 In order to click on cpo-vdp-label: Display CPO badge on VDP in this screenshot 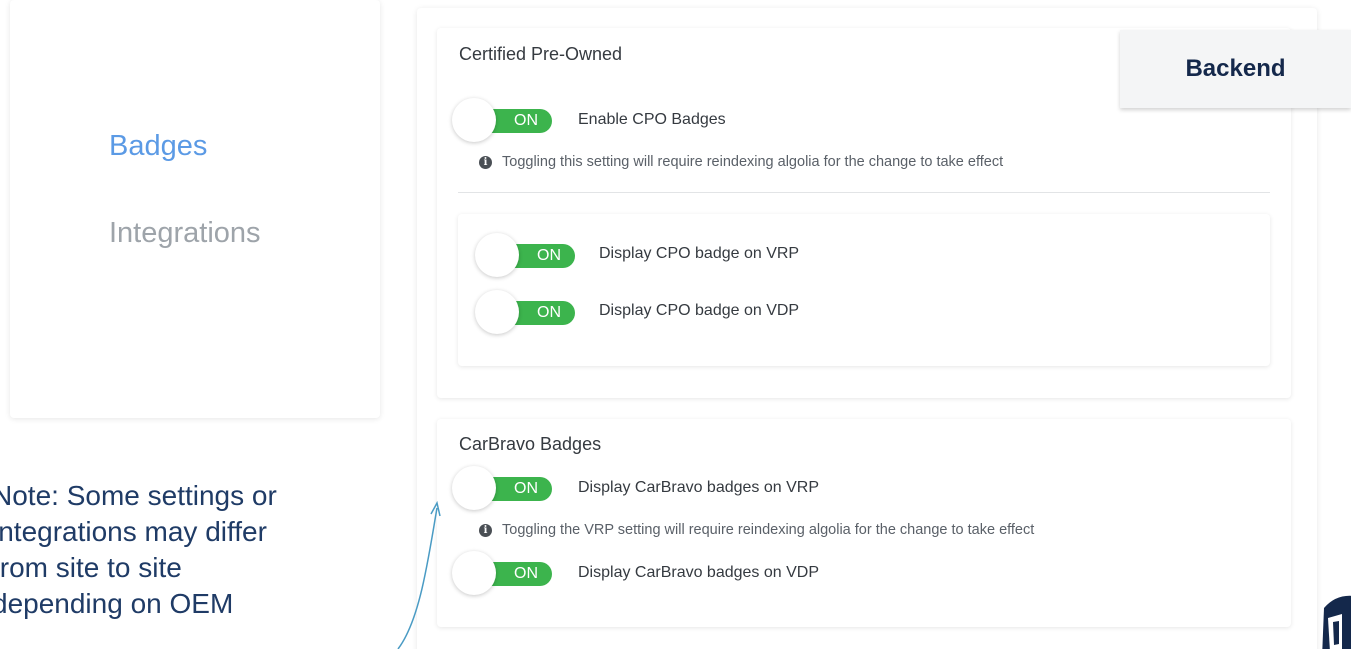, I will do `click(699, 310)`.